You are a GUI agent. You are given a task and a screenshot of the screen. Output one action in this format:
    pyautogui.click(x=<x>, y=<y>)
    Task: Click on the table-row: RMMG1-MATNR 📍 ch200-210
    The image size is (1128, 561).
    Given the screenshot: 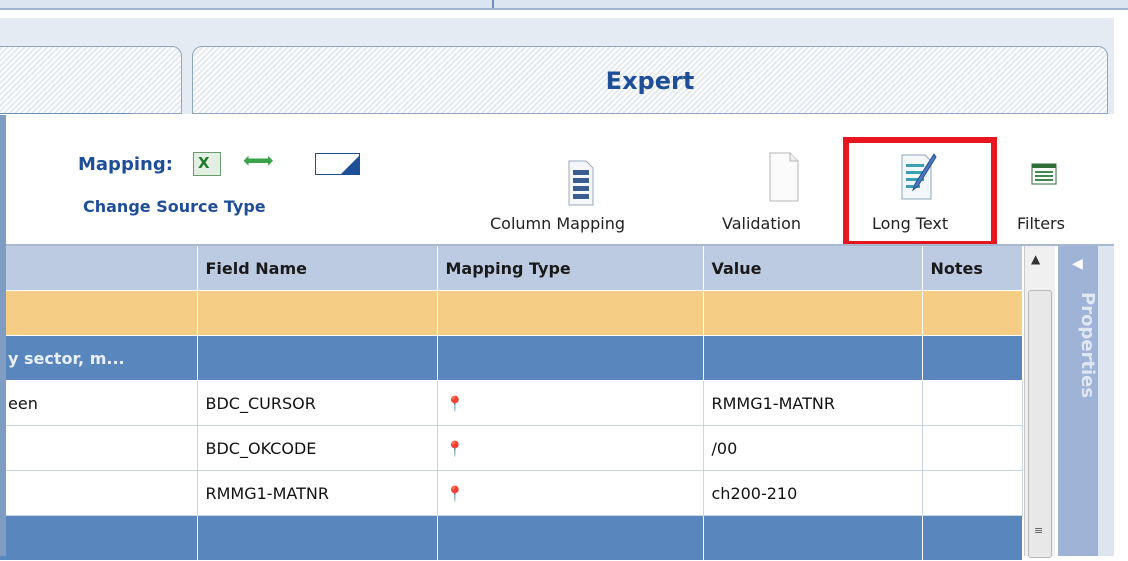 What is the action you would take?
    pyautogui.click(x=511, y=493)
    